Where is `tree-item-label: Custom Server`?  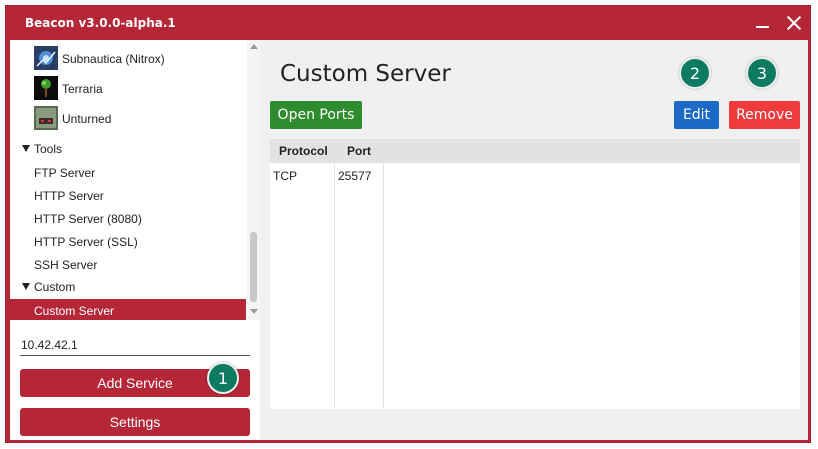
tree-item-label: Custom Server is located at coordinates (74, 311).